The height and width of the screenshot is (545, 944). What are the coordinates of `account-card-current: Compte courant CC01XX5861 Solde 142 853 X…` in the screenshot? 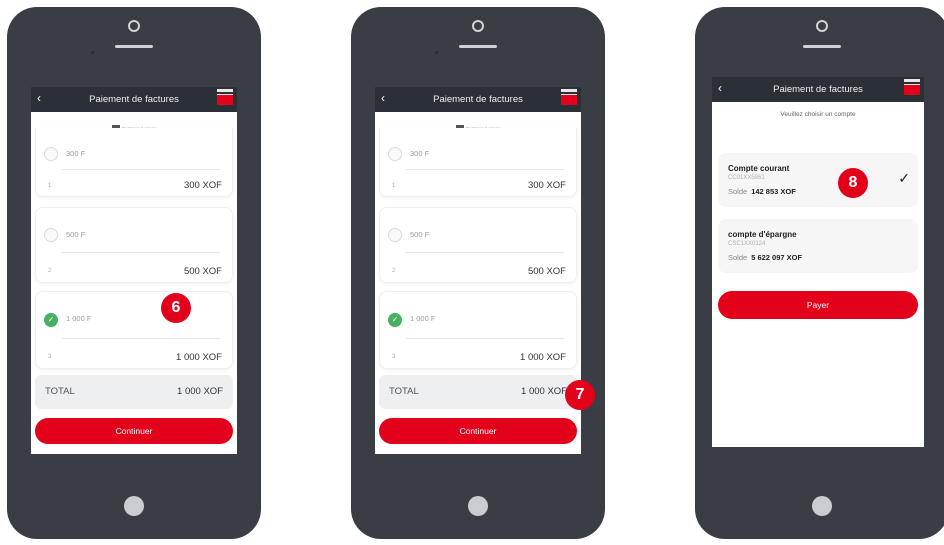 It's located at (818, 180).